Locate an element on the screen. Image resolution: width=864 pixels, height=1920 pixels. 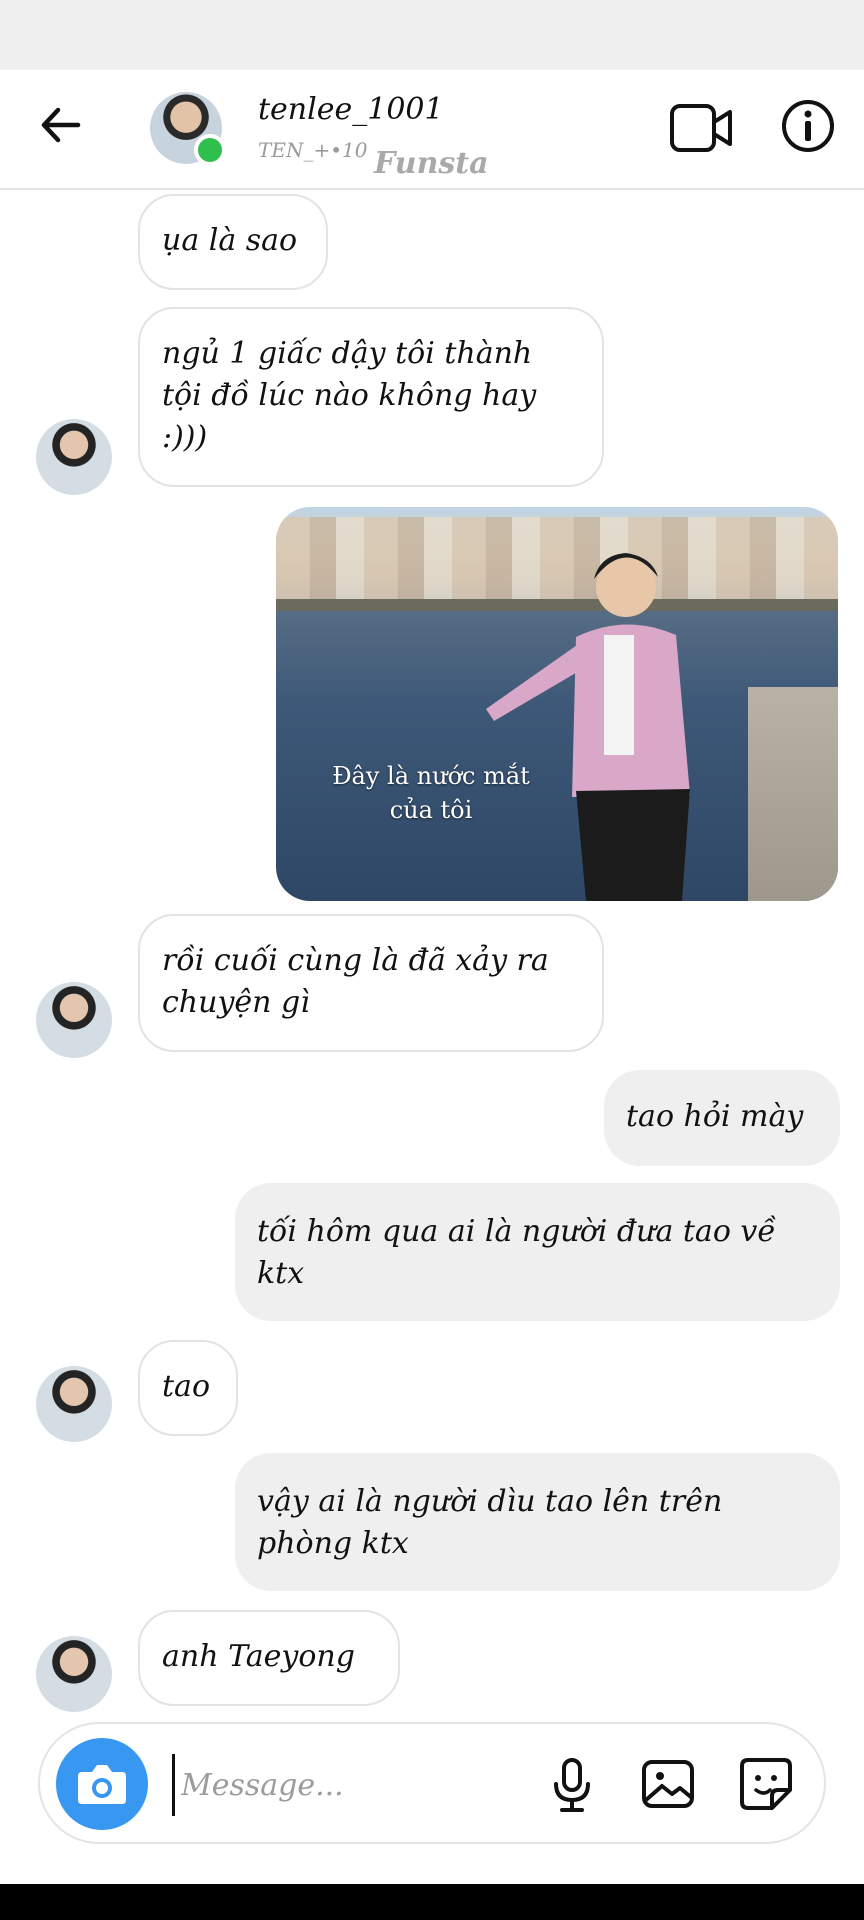
video-camera-icon is located at coordinates (701, 128).